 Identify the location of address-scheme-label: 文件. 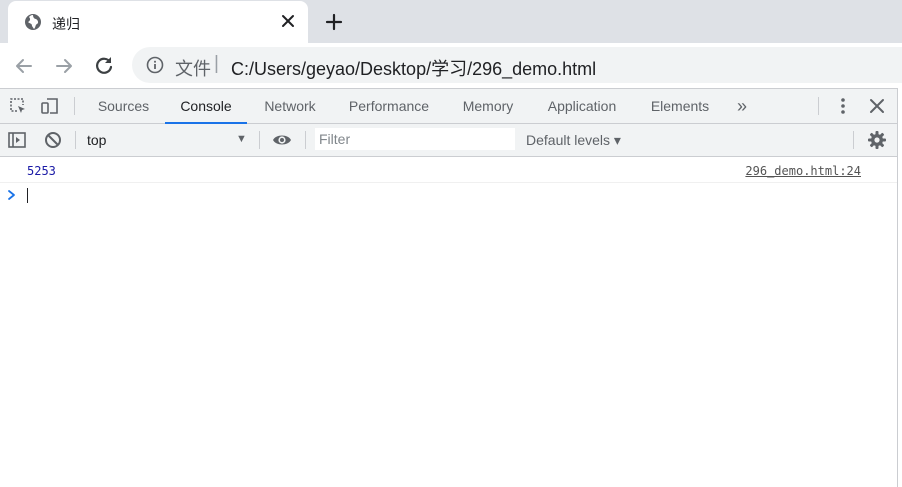
(193, 69).